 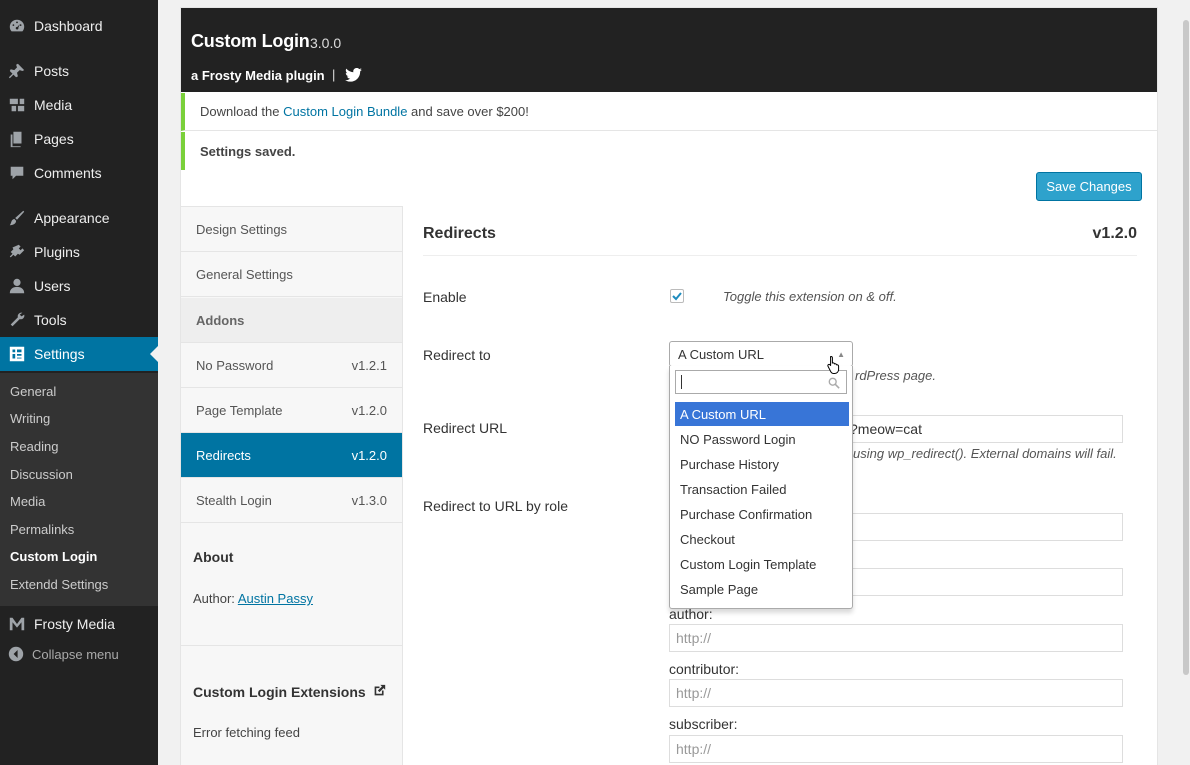 What do you see at coordinates (353, 76) in the screenshot?
I see `twitter-icon` at bounding box center [353, 76].